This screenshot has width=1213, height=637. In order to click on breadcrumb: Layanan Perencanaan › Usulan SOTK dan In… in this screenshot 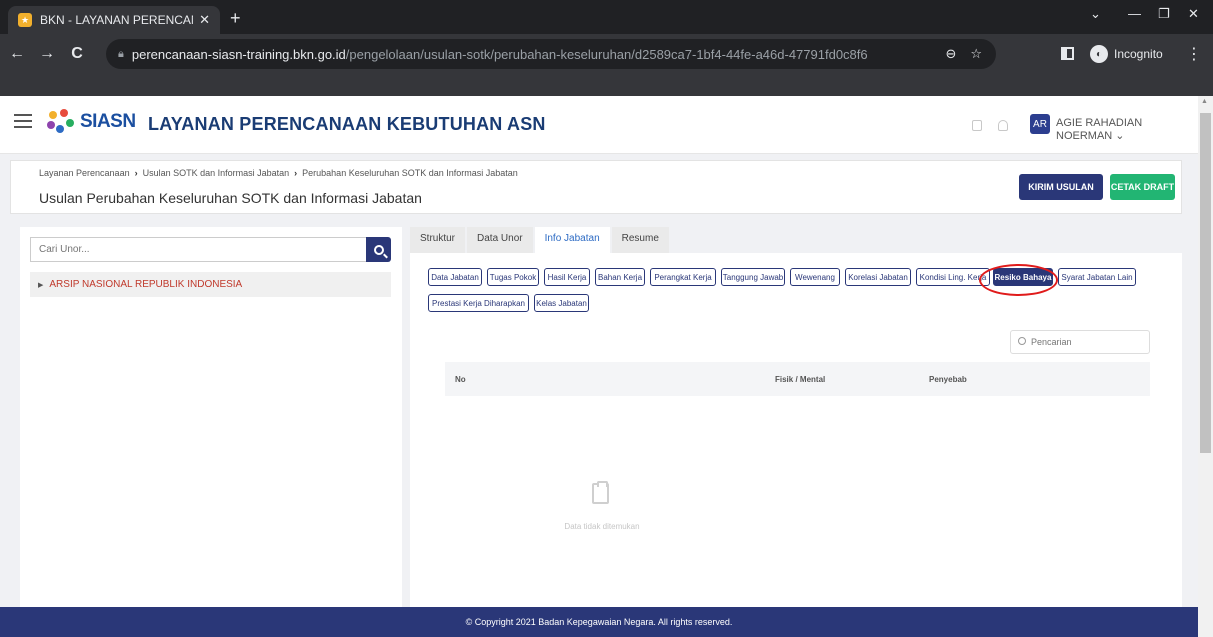, I will do `click(278, 173)`.